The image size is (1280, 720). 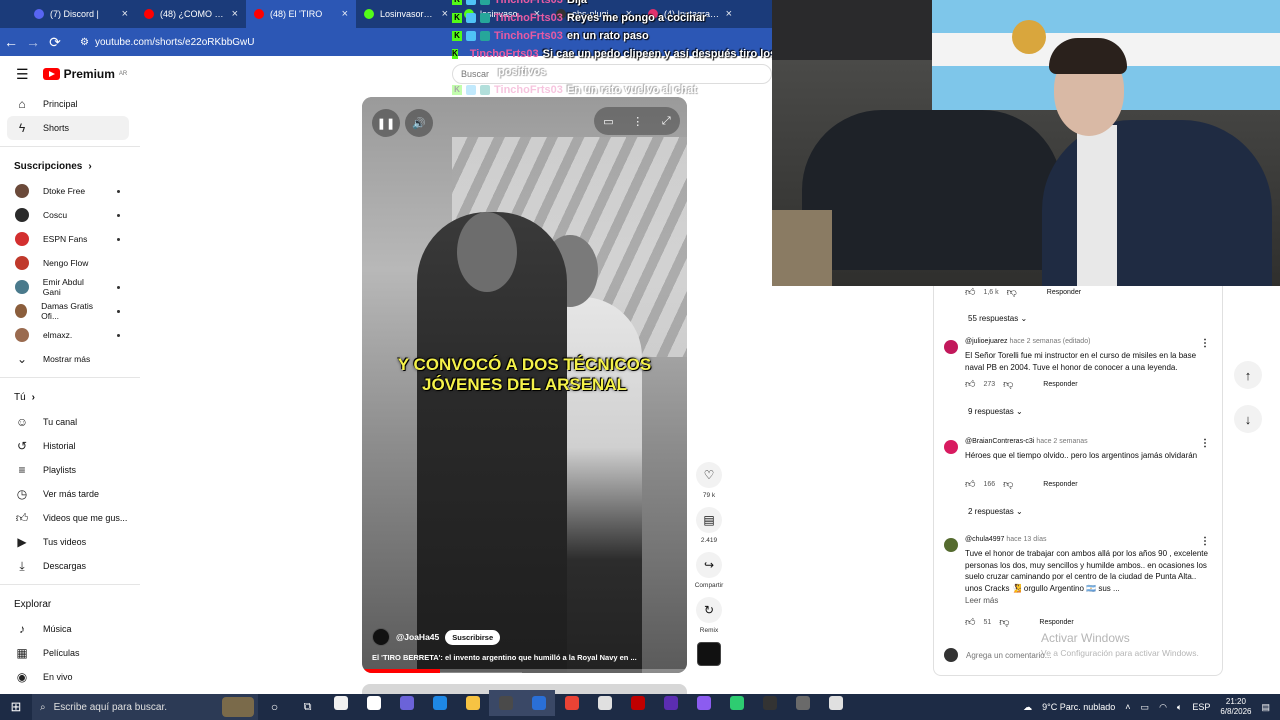 What do you see at coordinates (608, 121) in the screenshot?
I see `captions-icon: ▭` at bounding box center [608, 121].